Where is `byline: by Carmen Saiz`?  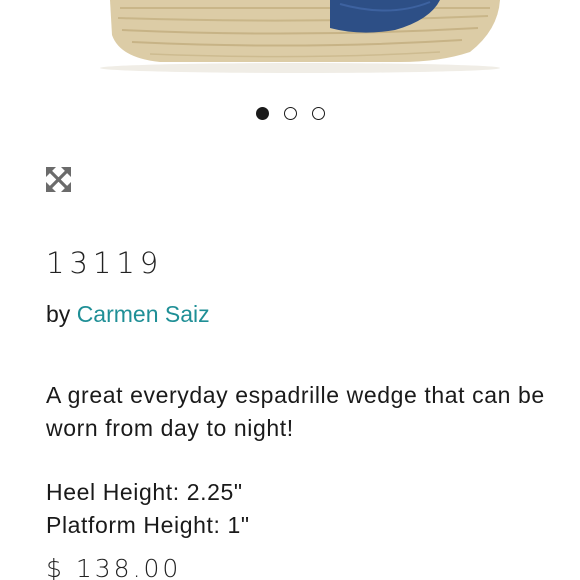 byline: by Carmen Saiz is located at coordinates (128, 314).